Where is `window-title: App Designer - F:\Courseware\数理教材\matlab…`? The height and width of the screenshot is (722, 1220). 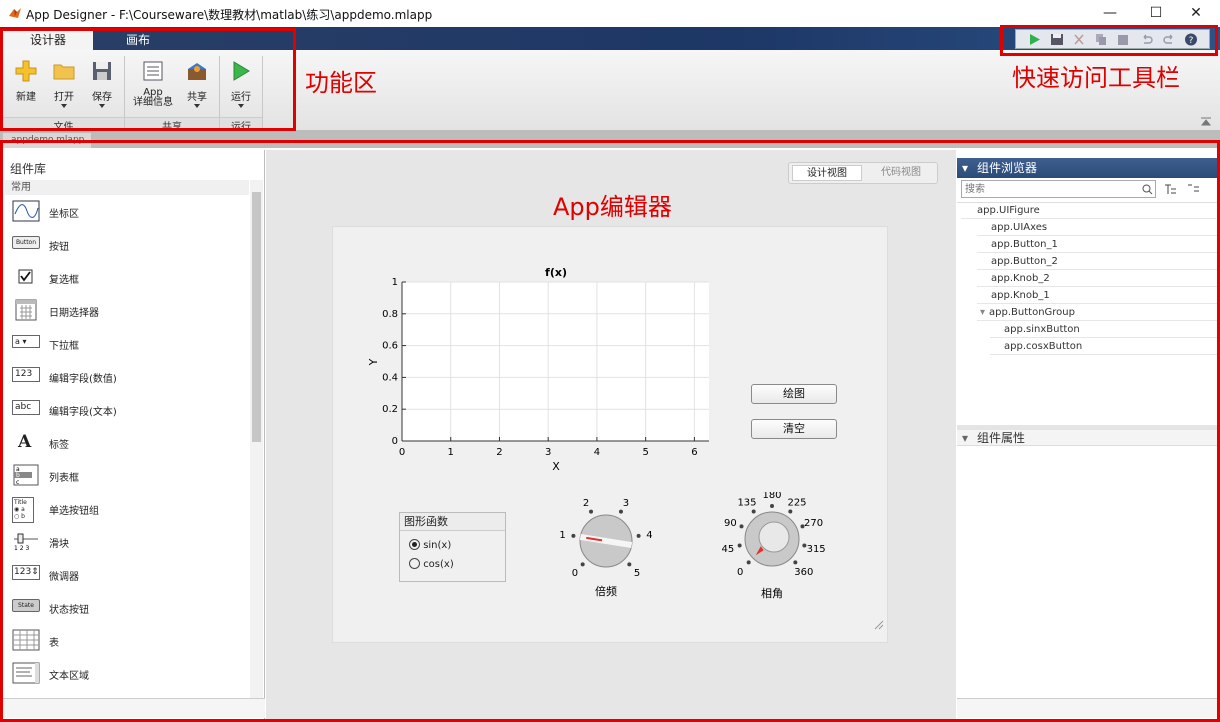 window-title: App Designer - F:\Courseware\数理教材\matlab… is located at coordinates (229, 15).